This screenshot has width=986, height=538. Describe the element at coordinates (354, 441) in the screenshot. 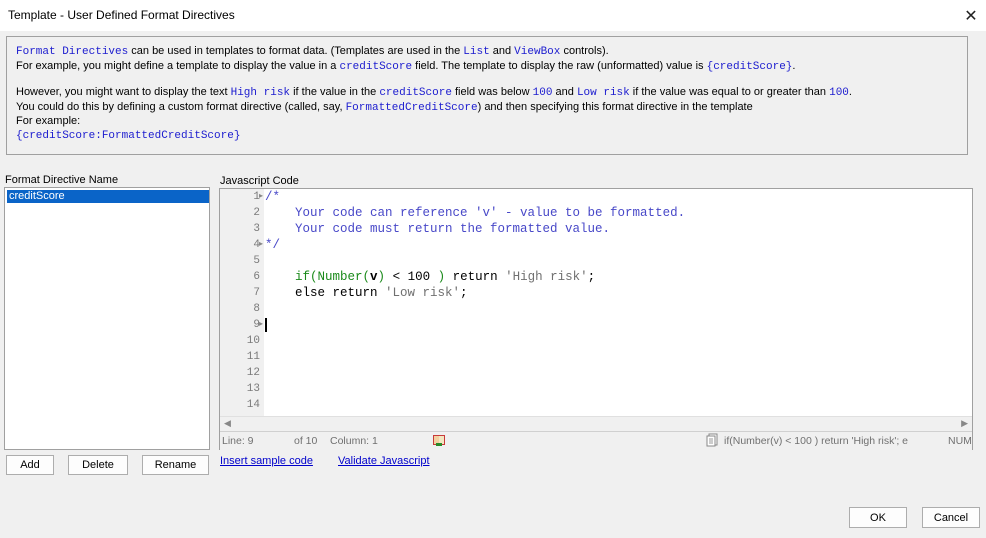

I see `status-column: Column: 1` at that location.